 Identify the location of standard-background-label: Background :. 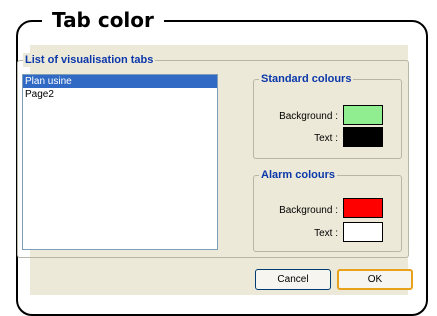
(308, 116).